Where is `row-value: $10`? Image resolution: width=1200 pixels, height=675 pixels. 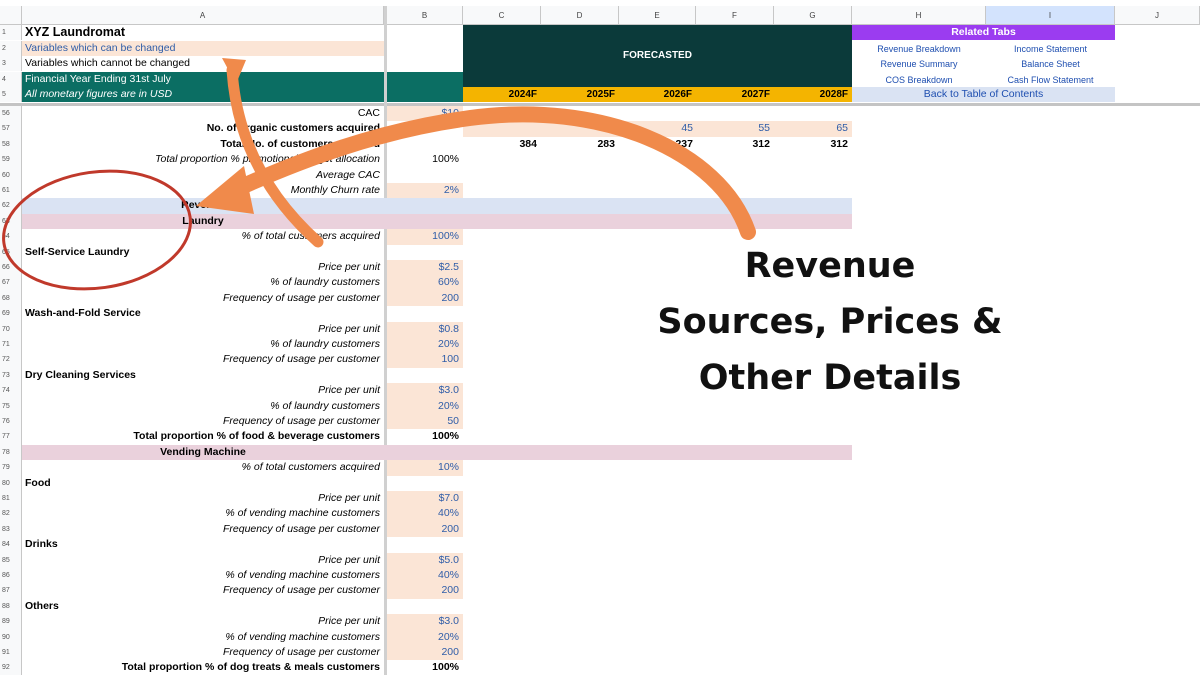 row-value: $10 is located at coordinates (425, 114).